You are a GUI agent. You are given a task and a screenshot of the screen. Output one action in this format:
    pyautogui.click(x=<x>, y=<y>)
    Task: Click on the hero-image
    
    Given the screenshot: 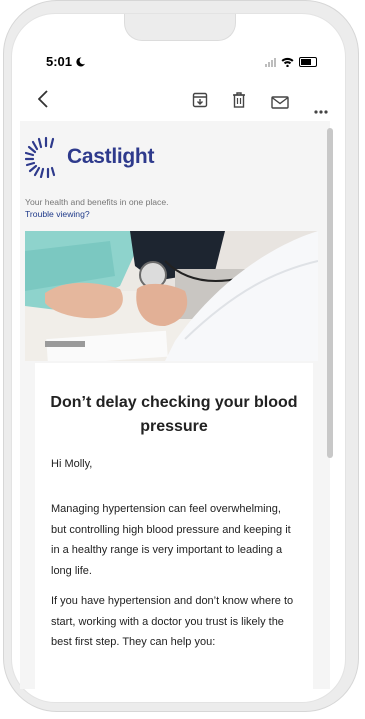 What is the action you would take?
    pyautogui.click(x=171, y=296)
    